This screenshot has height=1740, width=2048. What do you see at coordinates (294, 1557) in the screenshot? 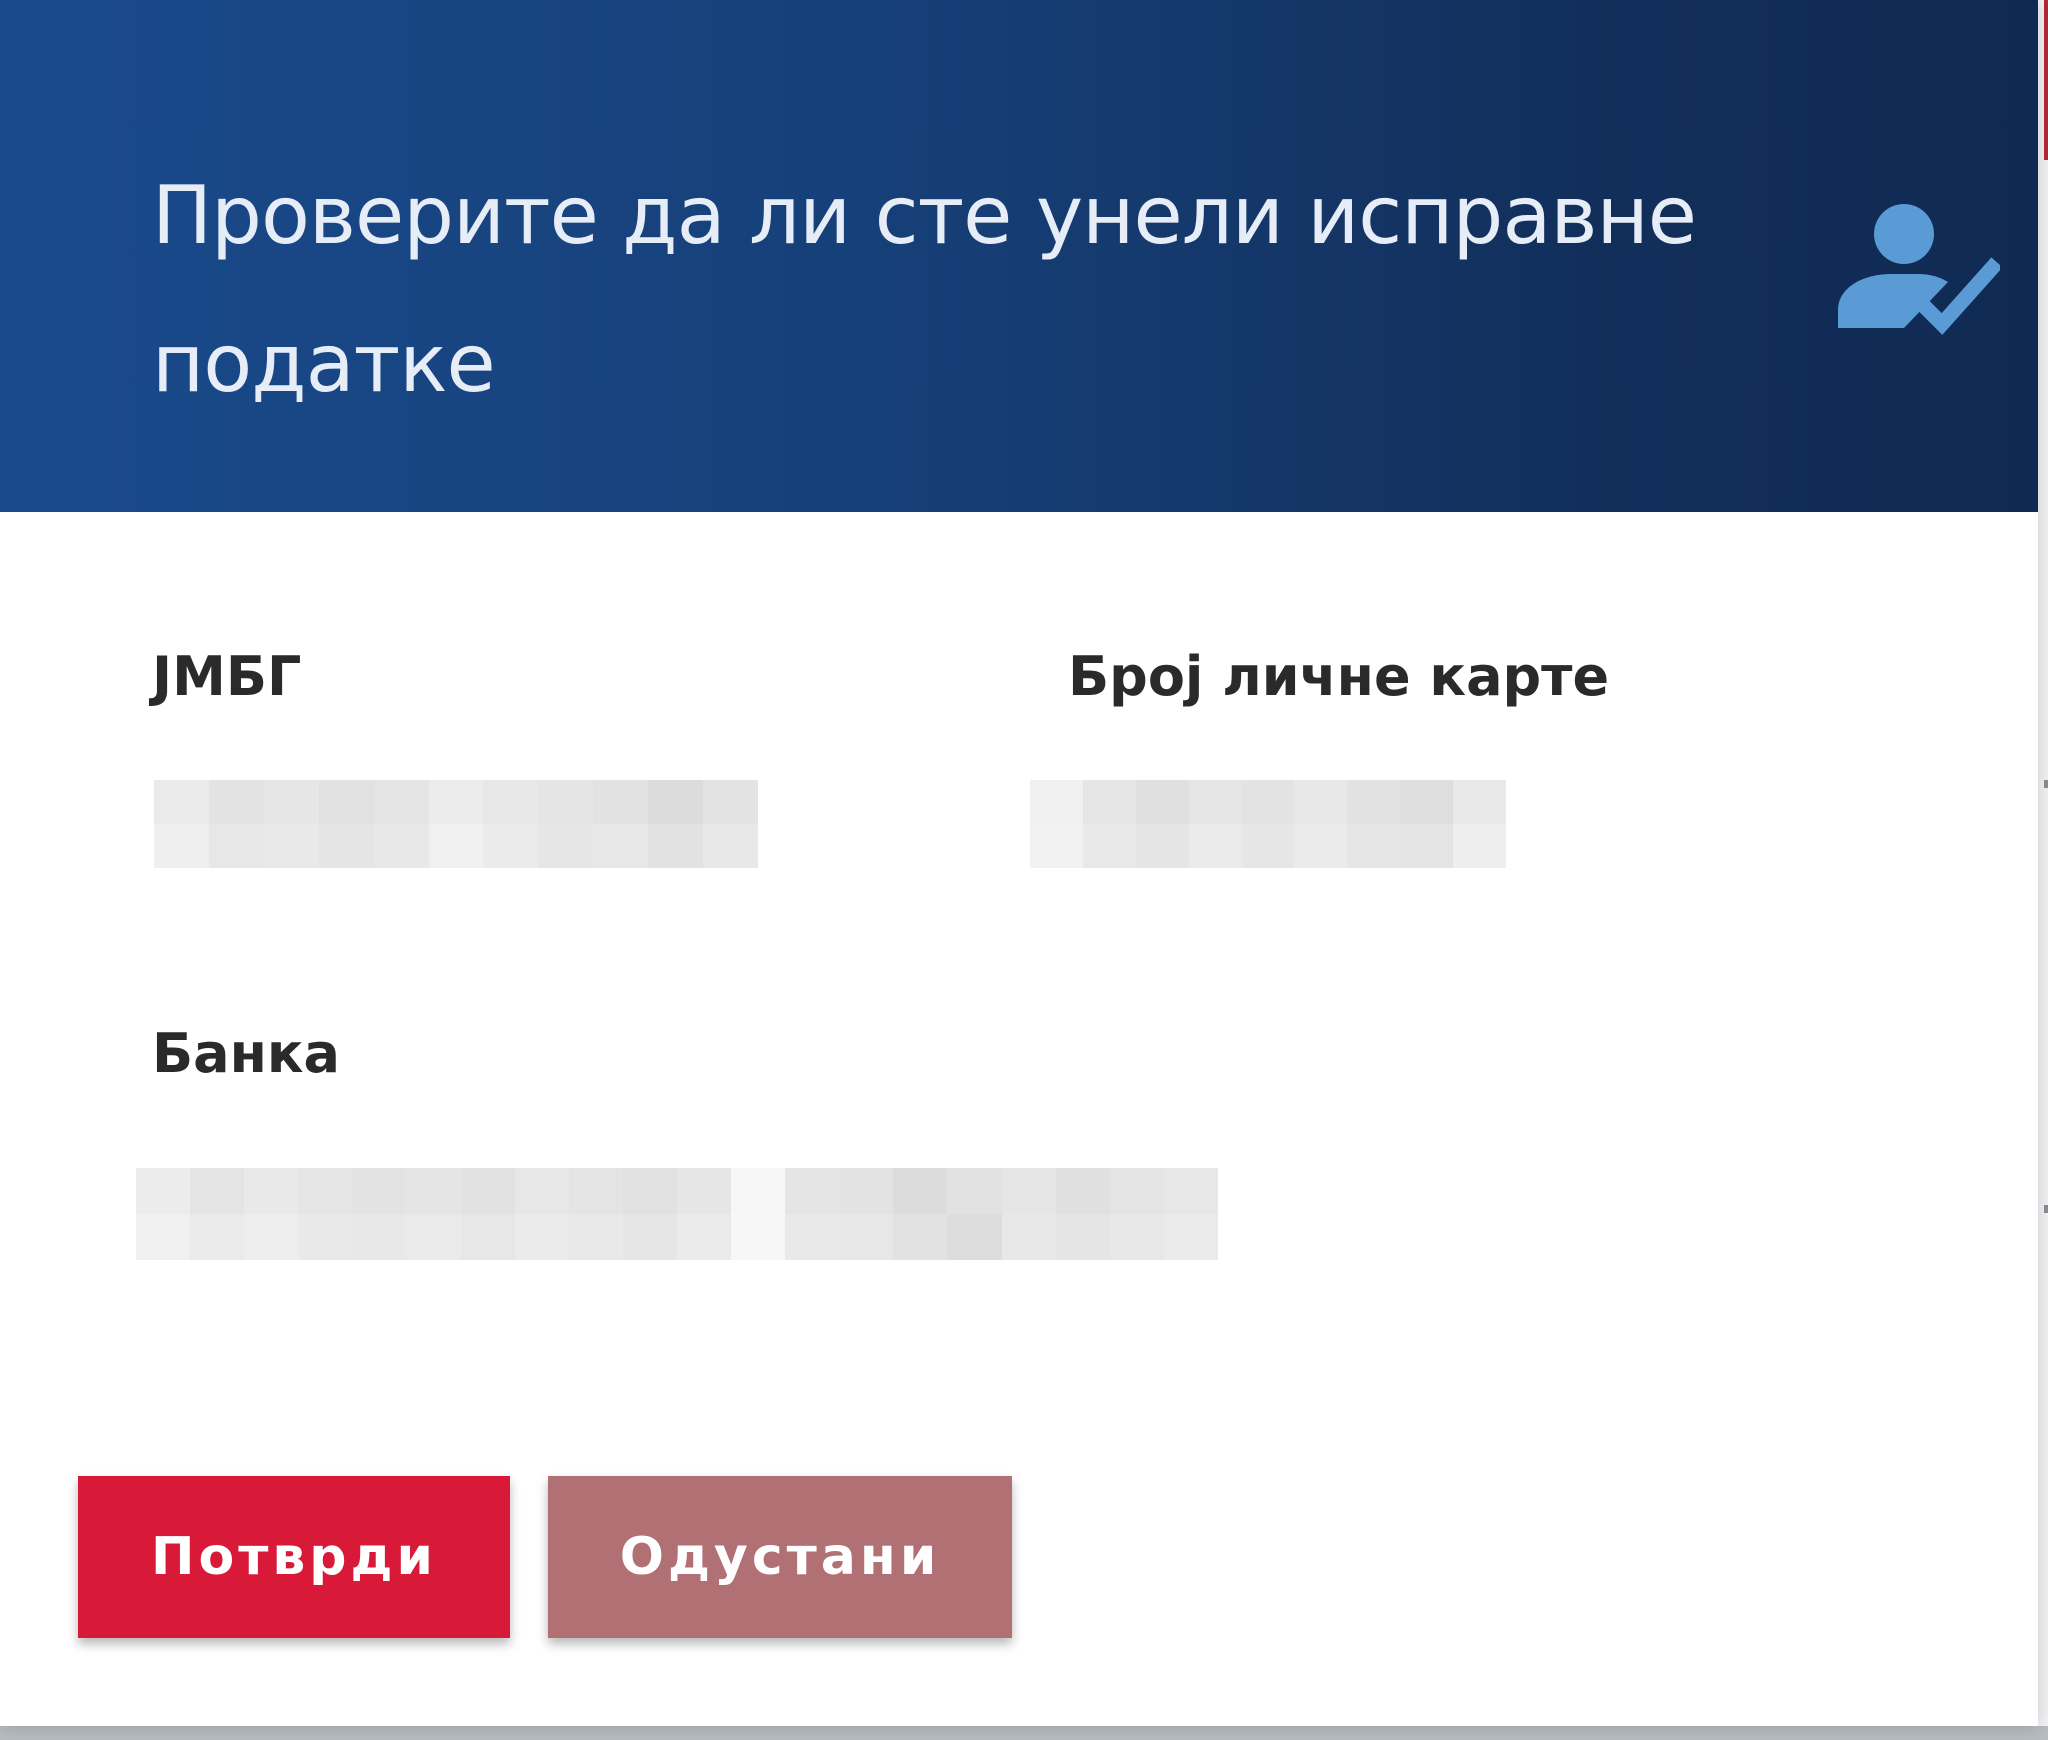
I see `confirm-button: Потврди` at bounding box center [294, 1557].